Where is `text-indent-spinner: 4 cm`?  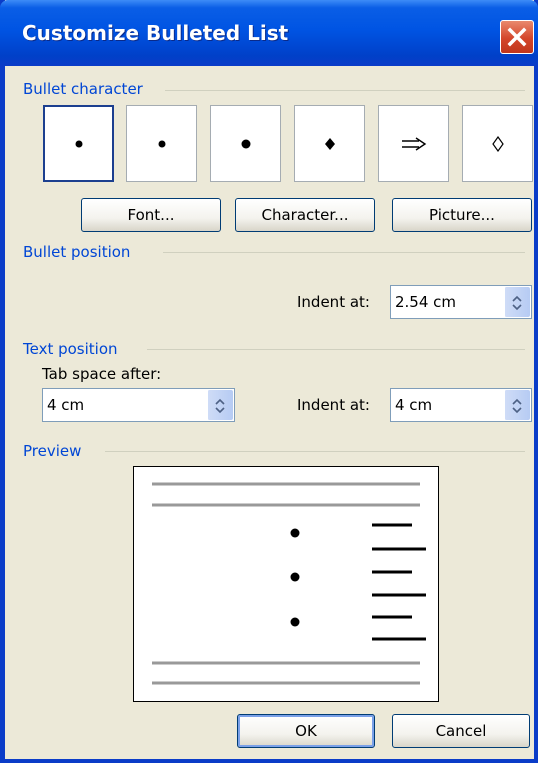
text-indent-spinner: 4 cm is located at coordinates (461, 405).